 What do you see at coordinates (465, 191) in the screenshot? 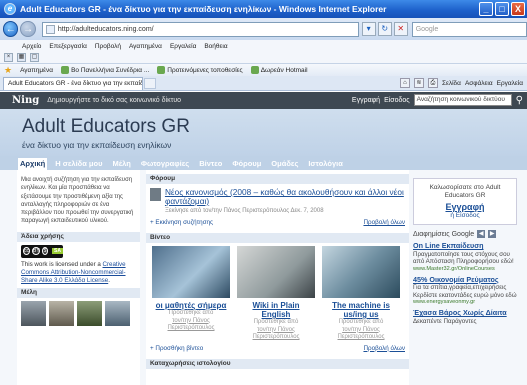
I see `welcome-text: Καλωσορίσατε στο Adult Educators GR` at bounding box center [465, 191].